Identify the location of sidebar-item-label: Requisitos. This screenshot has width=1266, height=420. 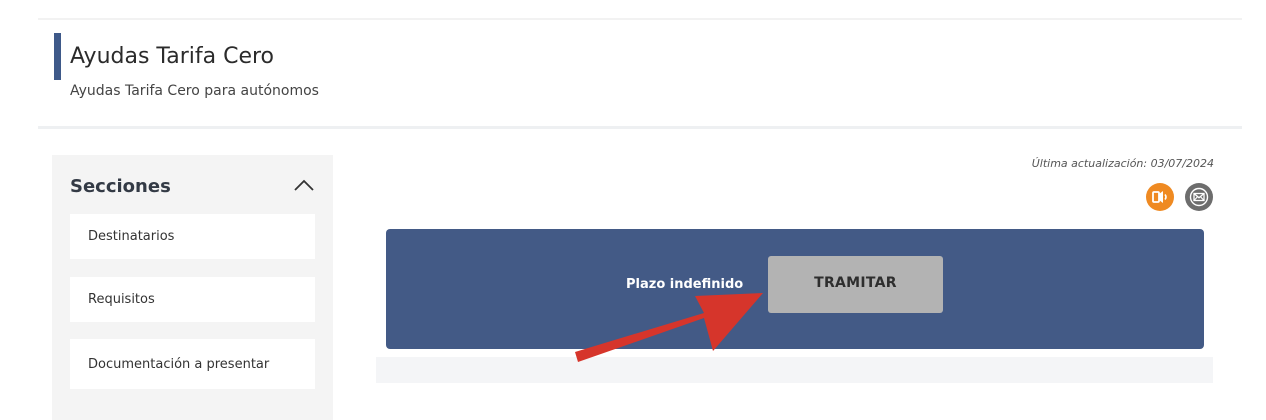
(121, 299).